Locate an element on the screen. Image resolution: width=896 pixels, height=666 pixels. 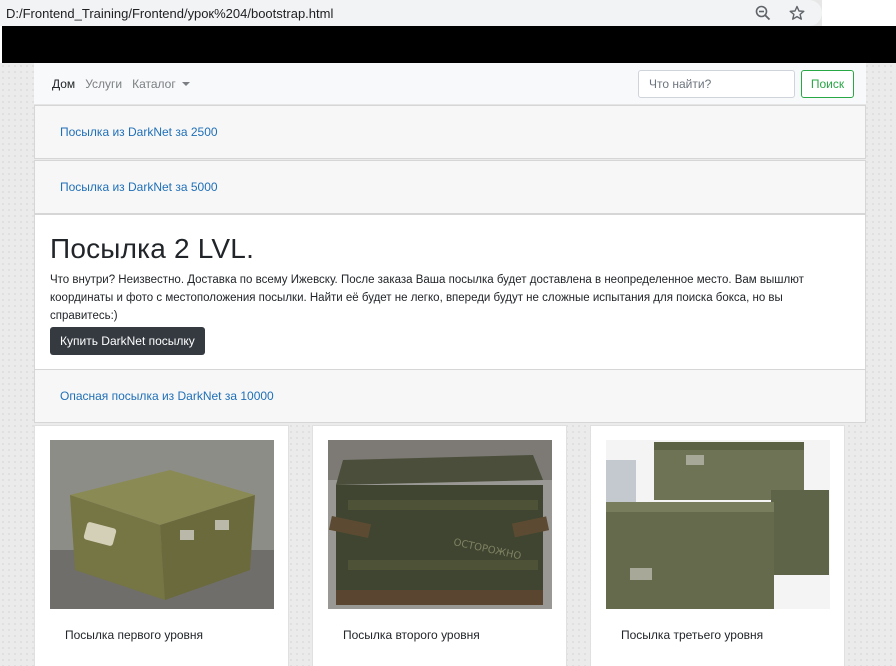
product-card-level-1: Посылка первого уровня is located at coordinates (161, 545).